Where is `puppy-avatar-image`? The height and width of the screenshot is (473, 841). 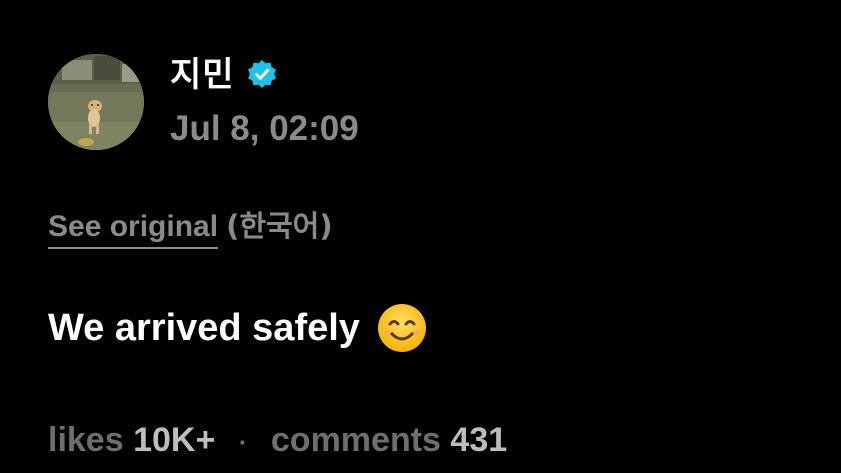
puppy-avatar-image is located at coordinates (96, 102).